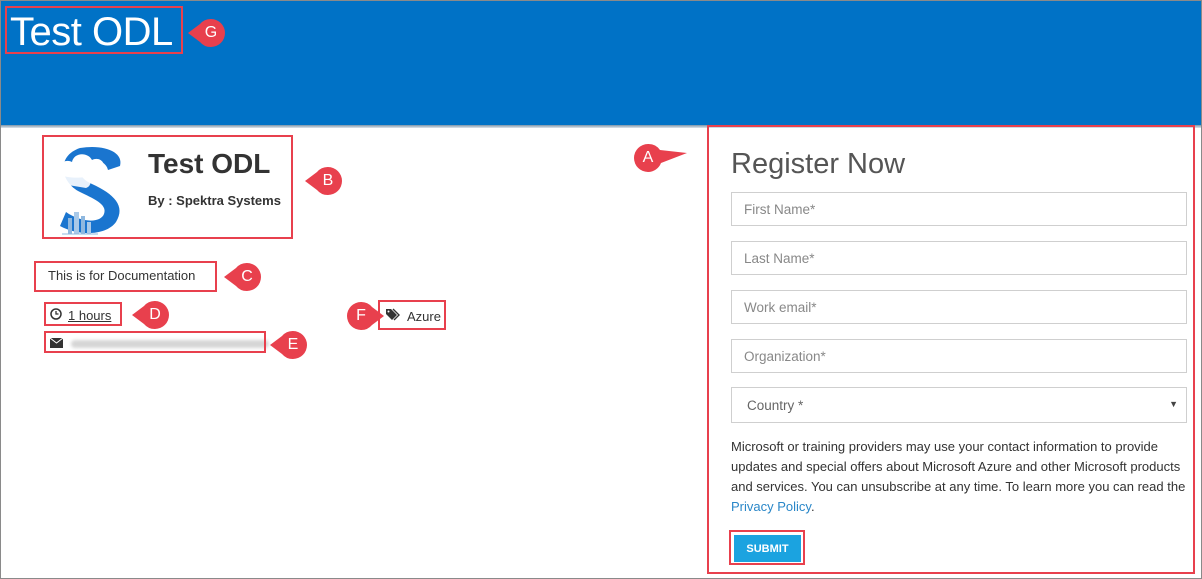 This screenshot has width=1202, height=579. Describe the element at coordinates (151, 315) in the screenshot. I see `annotation-marker-d: D` at that location.